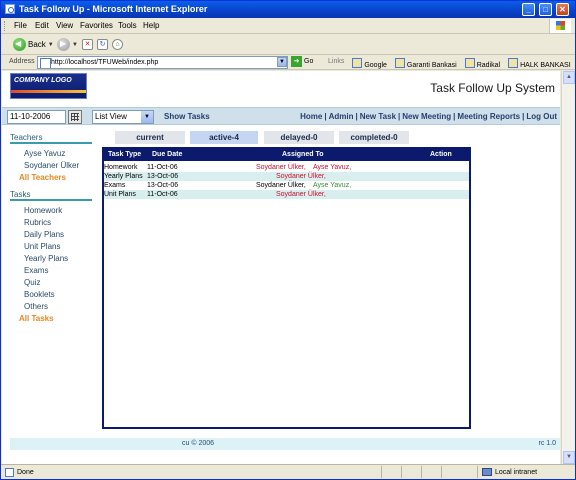  What do you see at coordinates (42, 25) in the screenshot?
I see `menu-edit: Edit` at bounding box center [42, 25].